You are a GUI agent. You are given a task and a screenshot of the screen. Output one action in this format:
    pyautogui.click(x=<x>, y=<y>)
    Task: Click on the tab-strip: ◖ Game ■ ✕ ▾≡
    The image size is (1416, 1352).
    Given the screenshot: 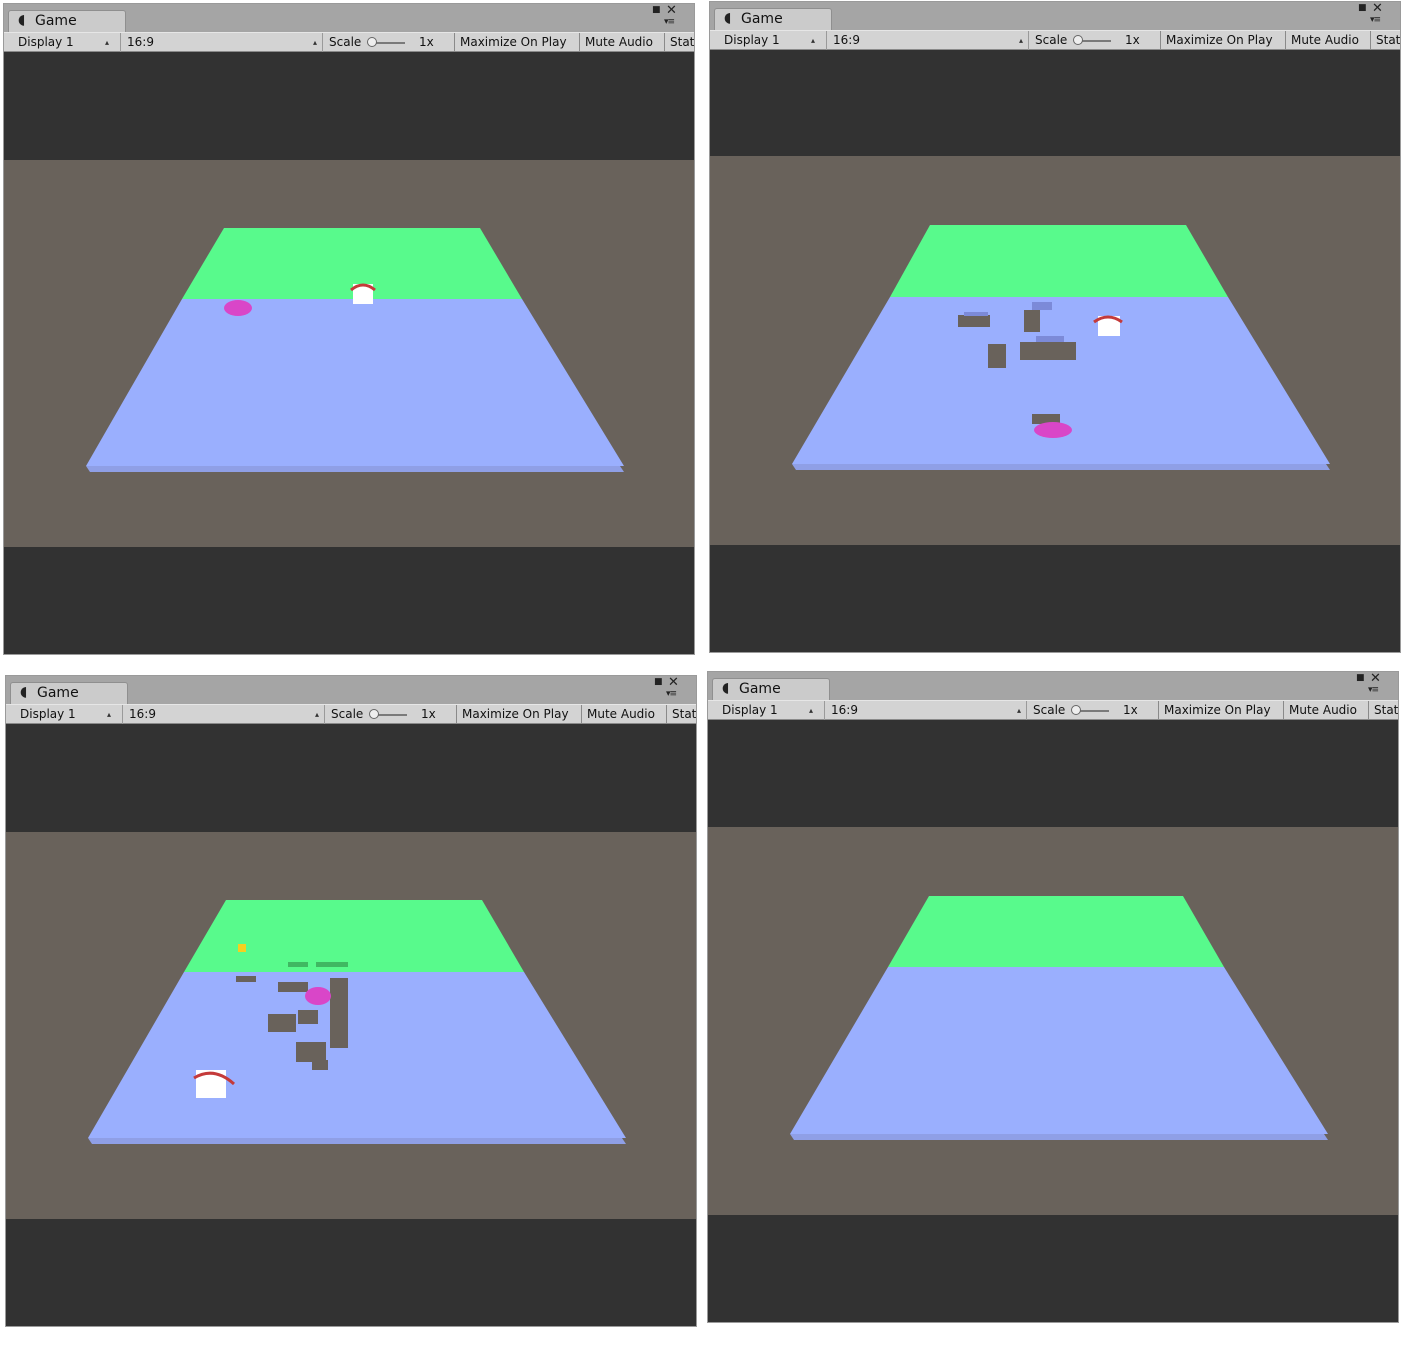 What is the action you would take?
    pyautogui.click(x=349, y=18)
    